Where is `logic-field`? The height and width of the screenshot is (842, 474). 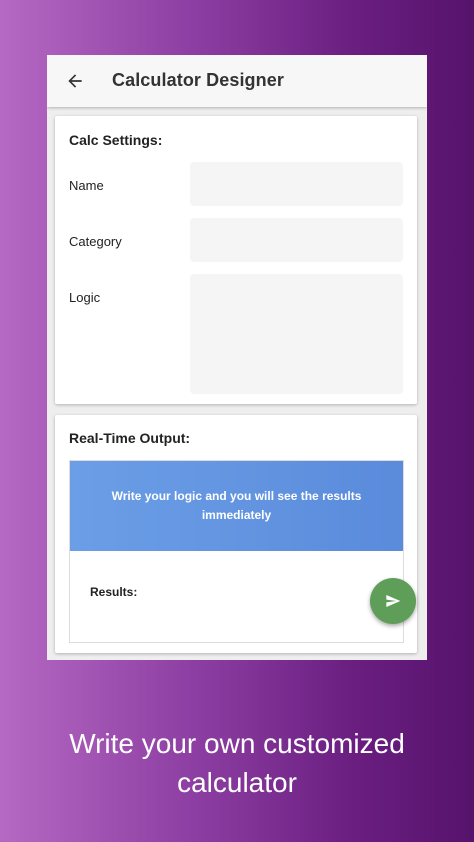
logic-field is located at coordinates (296, 334).